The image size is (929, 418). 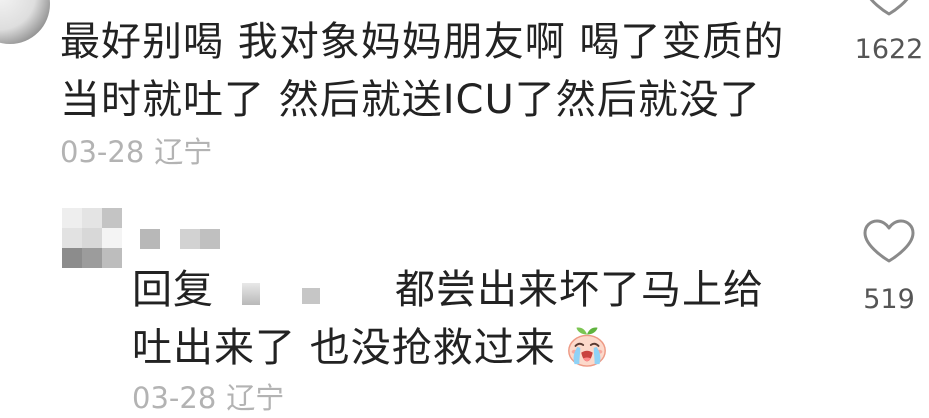 I want to click on pixelated-mention, so click(x=304, y=290).